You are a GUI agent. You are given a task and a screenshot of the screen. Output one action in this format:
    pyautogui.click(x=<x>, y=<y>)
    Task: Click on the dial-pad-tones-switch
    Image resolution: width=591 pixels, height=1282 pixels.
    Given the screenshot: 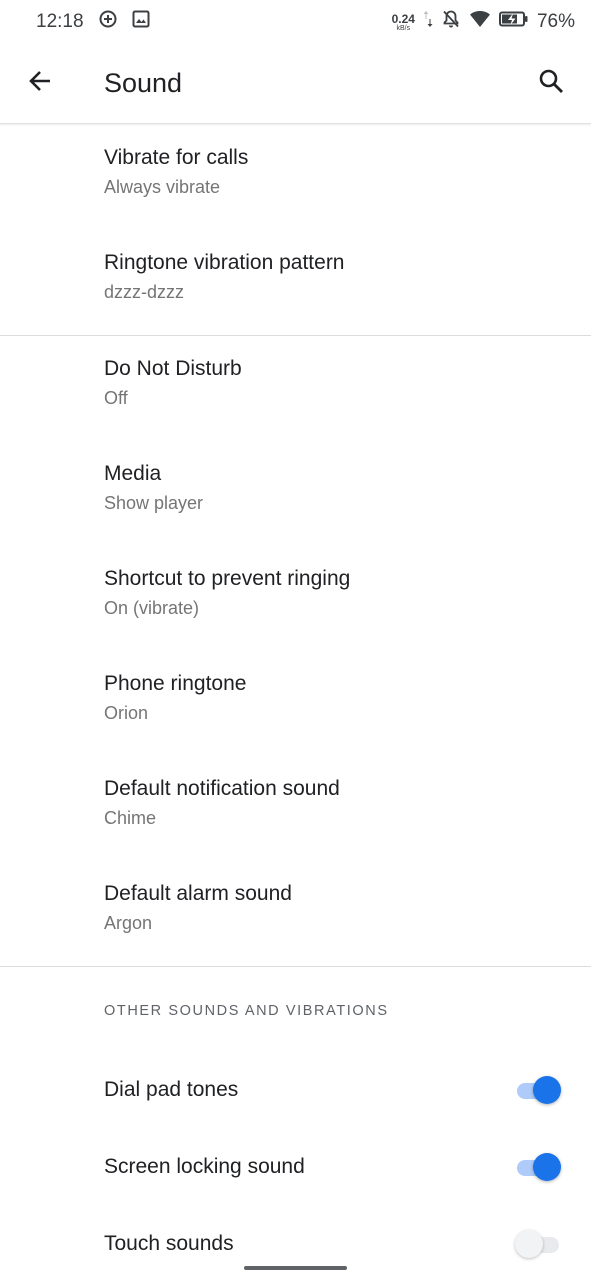 What is the action you would take?
    pyautogui.click(x=539, y=1090)
    